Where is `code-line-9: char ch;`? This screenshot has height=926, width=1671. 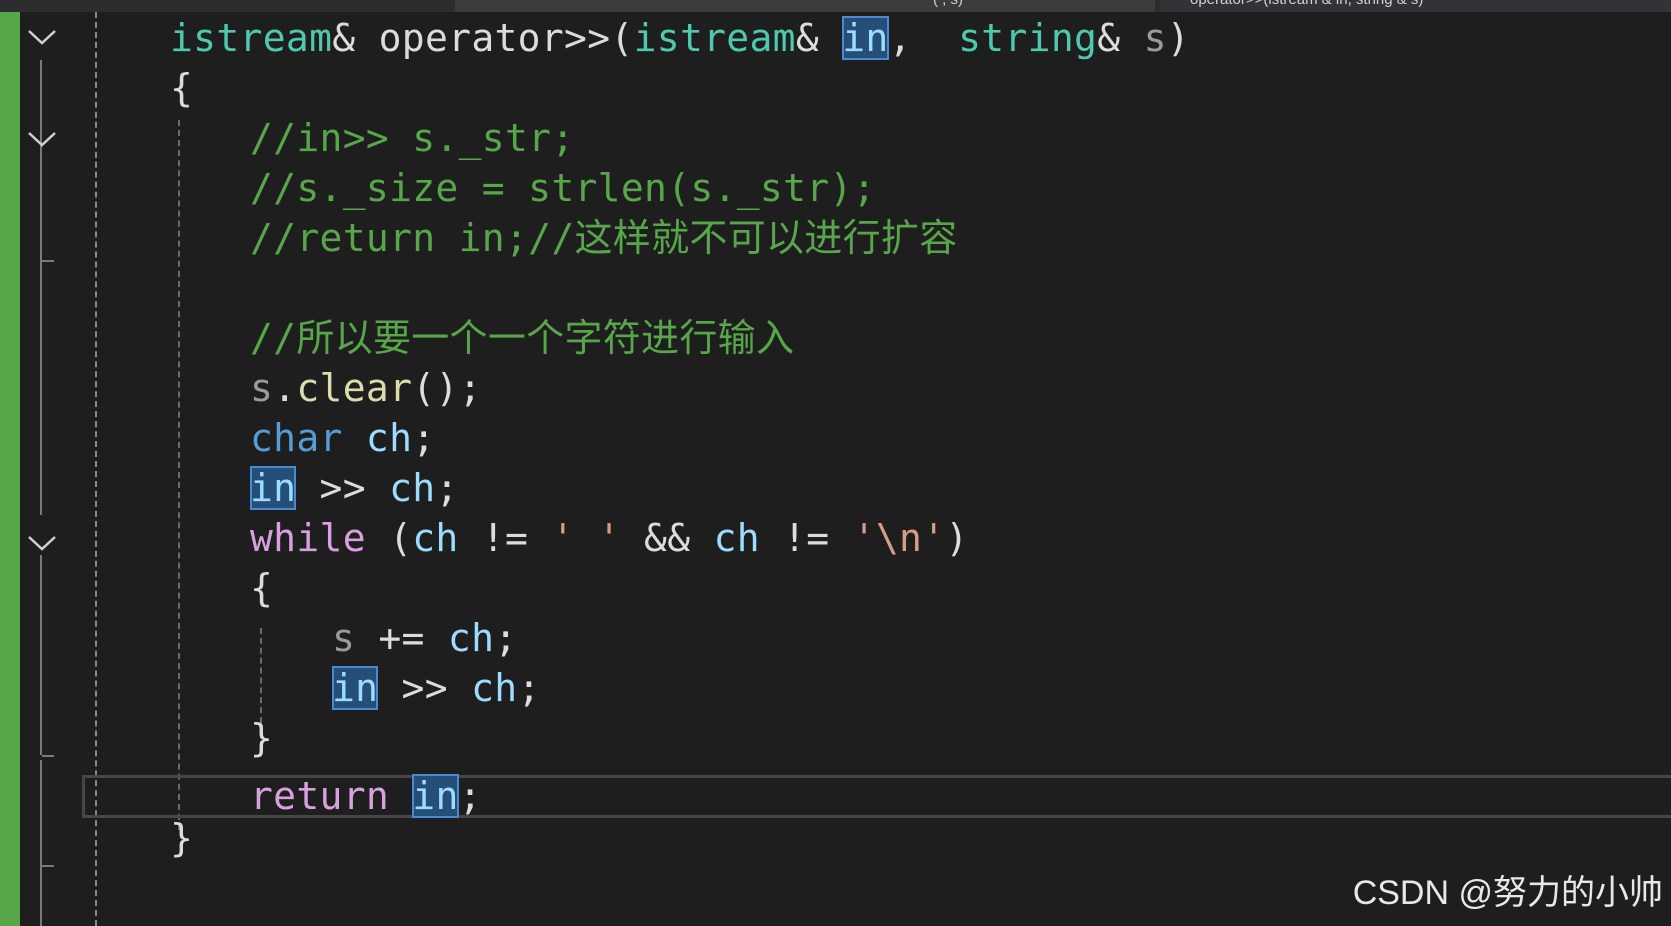 code-line-9: char ch; is located at coordinates (342, 438).